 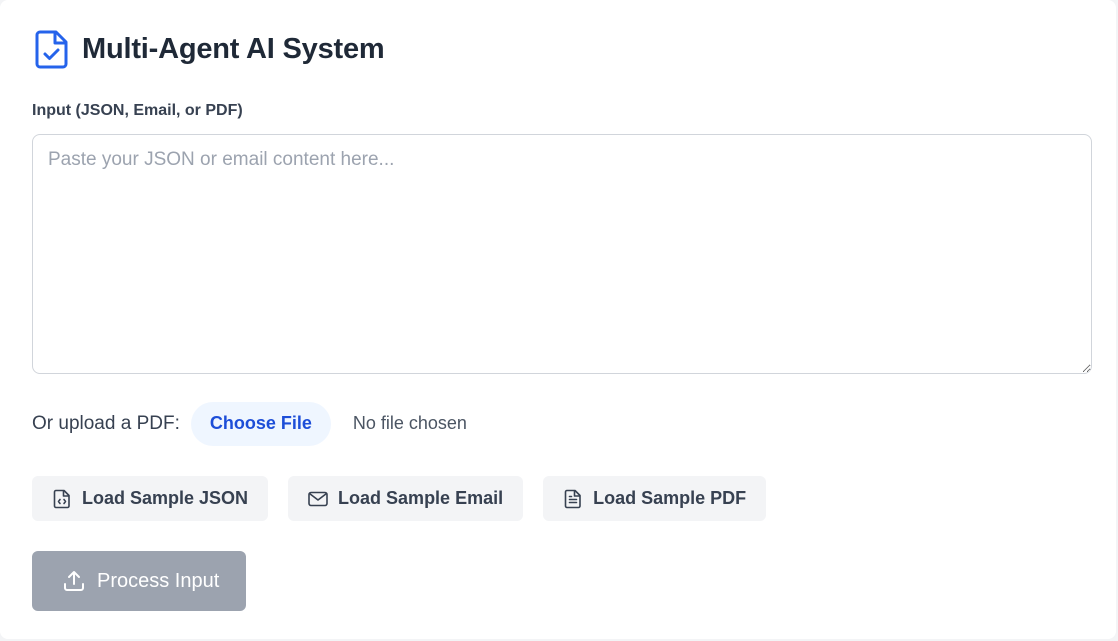 What do you see at coordinates (573, 499) in the screenshot?
I see `file-text-icon` at bounding box center [573, 499].